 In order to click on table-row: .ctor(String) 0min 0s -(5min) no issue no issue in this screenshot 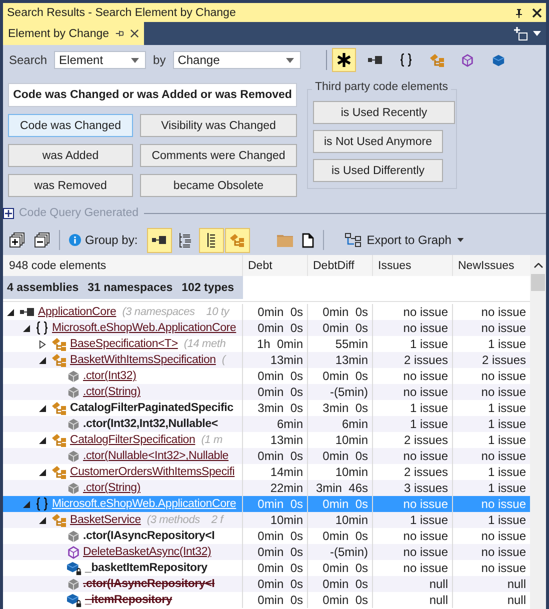, I will do `click(266, 392)`.